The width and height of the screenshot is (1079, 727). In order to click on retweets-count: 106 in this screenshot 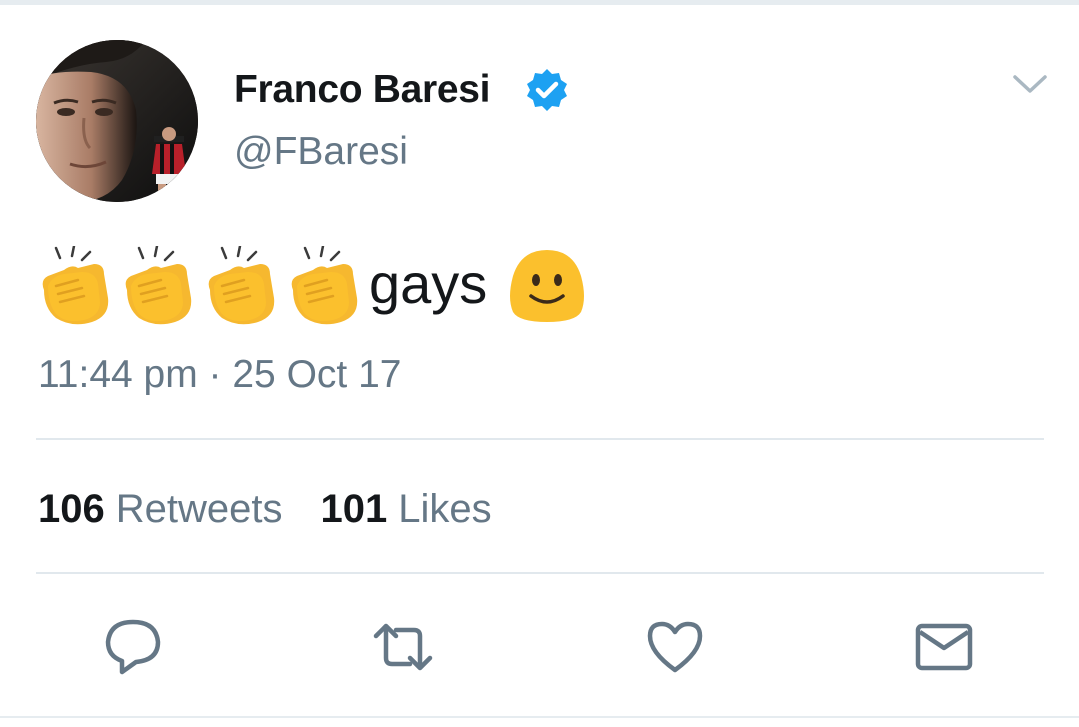, I will do `click(71, 509)`.